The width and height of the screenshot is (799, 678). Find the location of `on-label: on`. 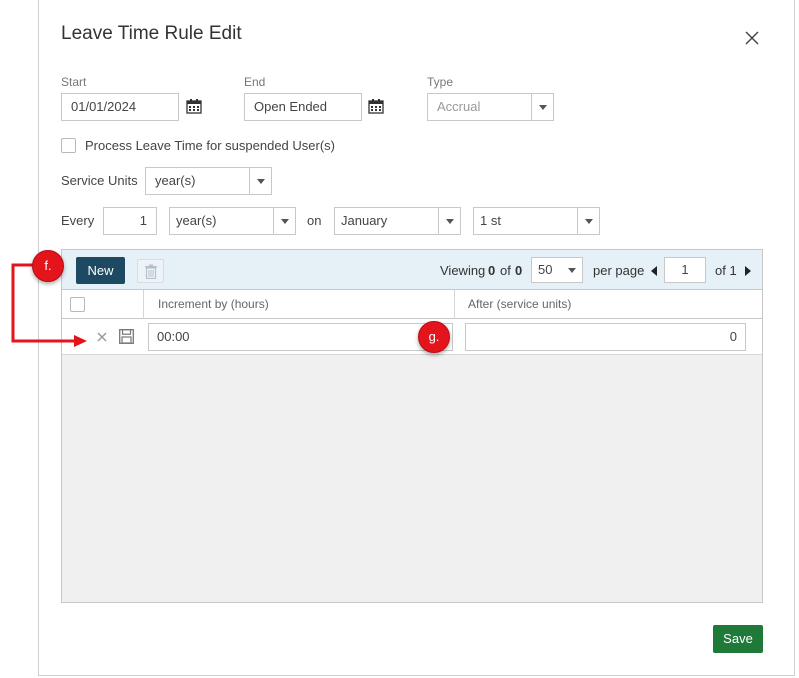

on-label: on is located at coordinates (314, 220).